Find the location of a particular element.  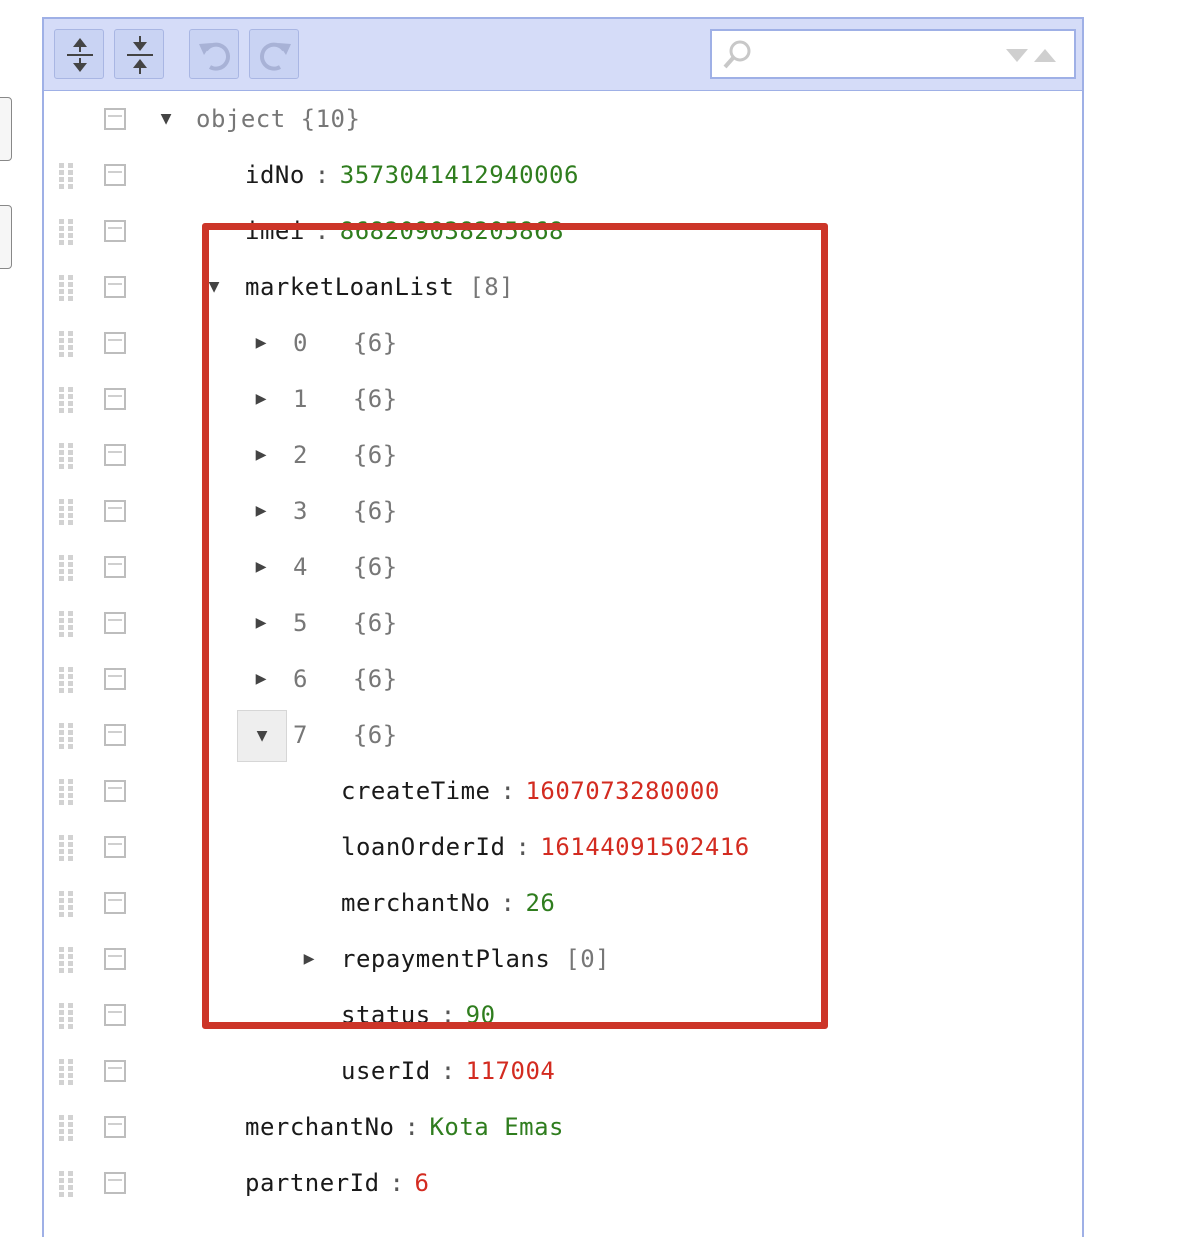

field-value: 1607073280000 is located at coordinates (622, 791).